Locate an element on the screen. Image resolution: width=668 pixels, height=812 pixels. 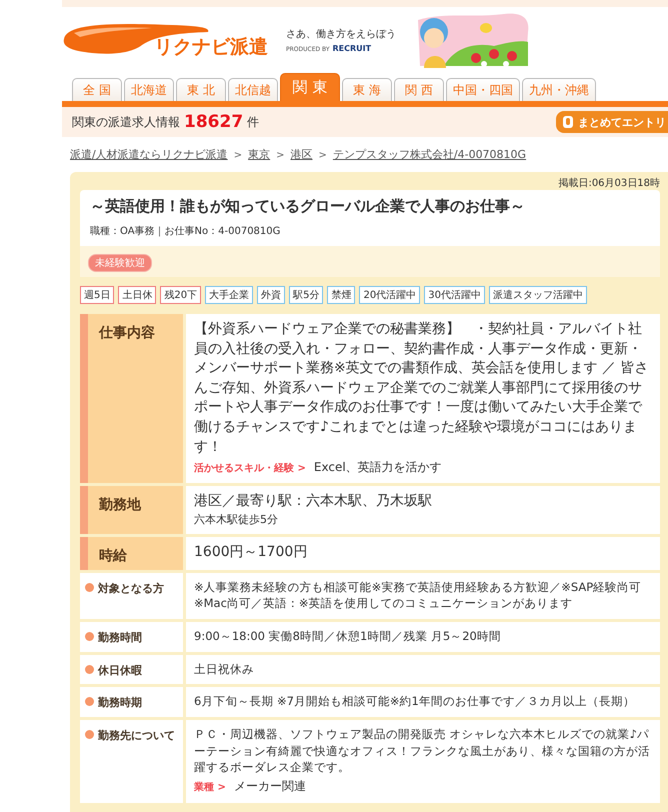
breadcrumb-link: 港区 is located at coordinates (301, 154).